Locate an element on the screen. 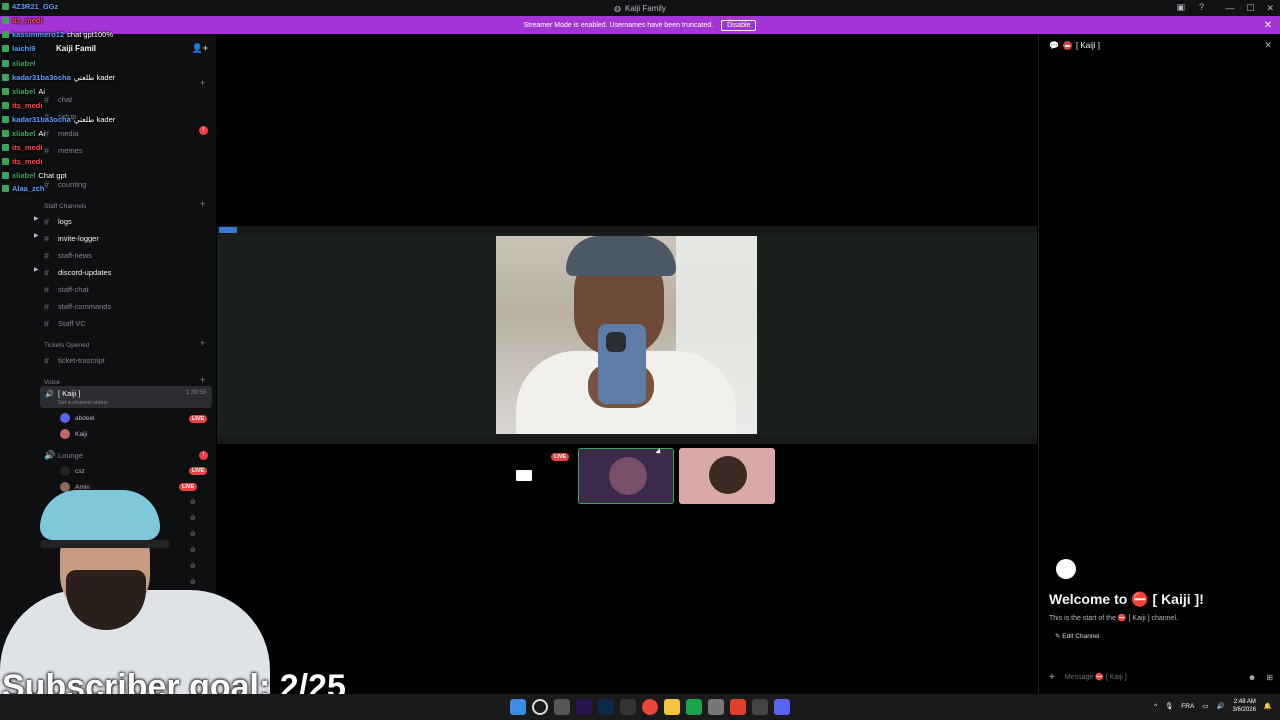  channel-item: # memes is located at coordinates (127, 150).